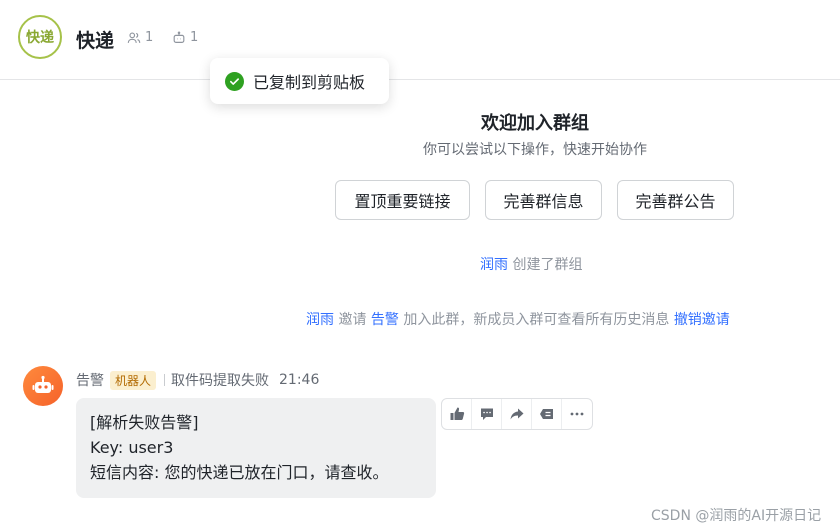 This screenshot has height=531, width=840. I want to click on bot-avatar, so click(43, 386).